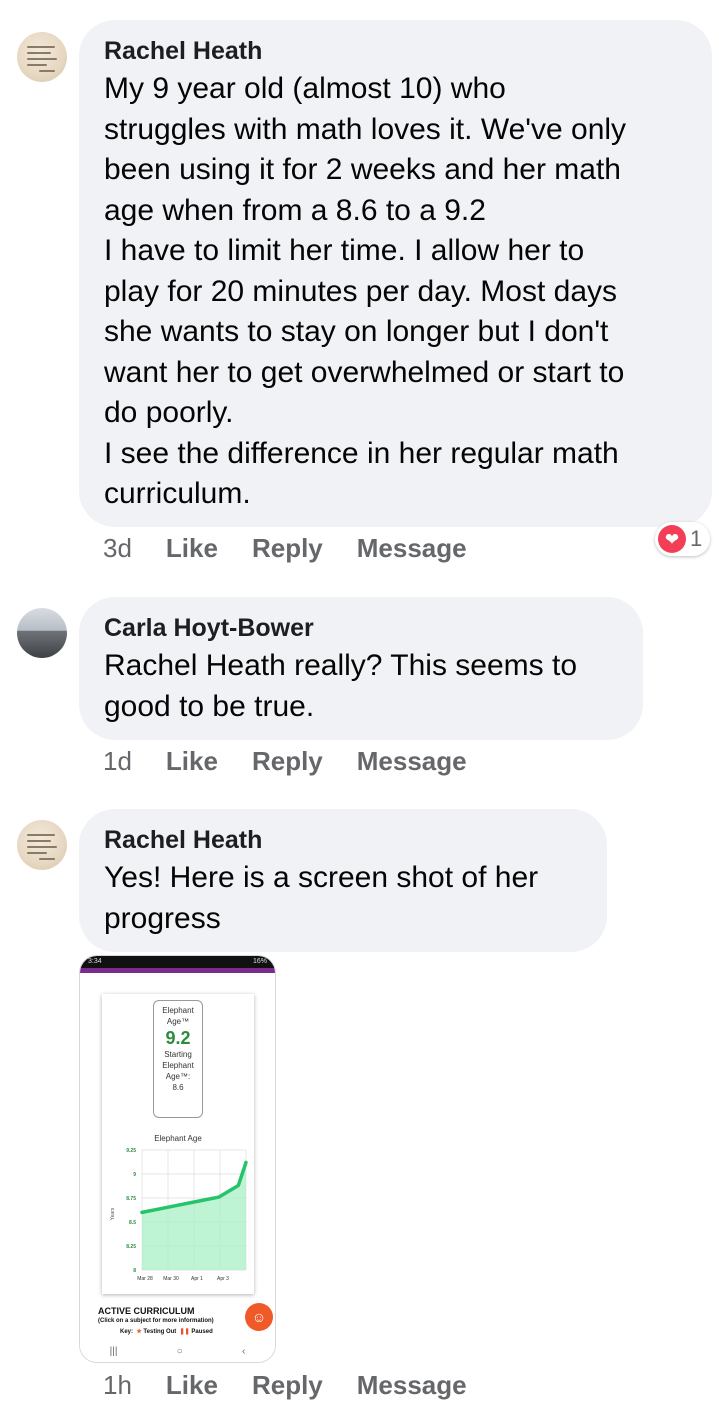  Describe the element at coordinates (117, 548) in the screenshot. I see `comment-timestamp: 3d` at that location.